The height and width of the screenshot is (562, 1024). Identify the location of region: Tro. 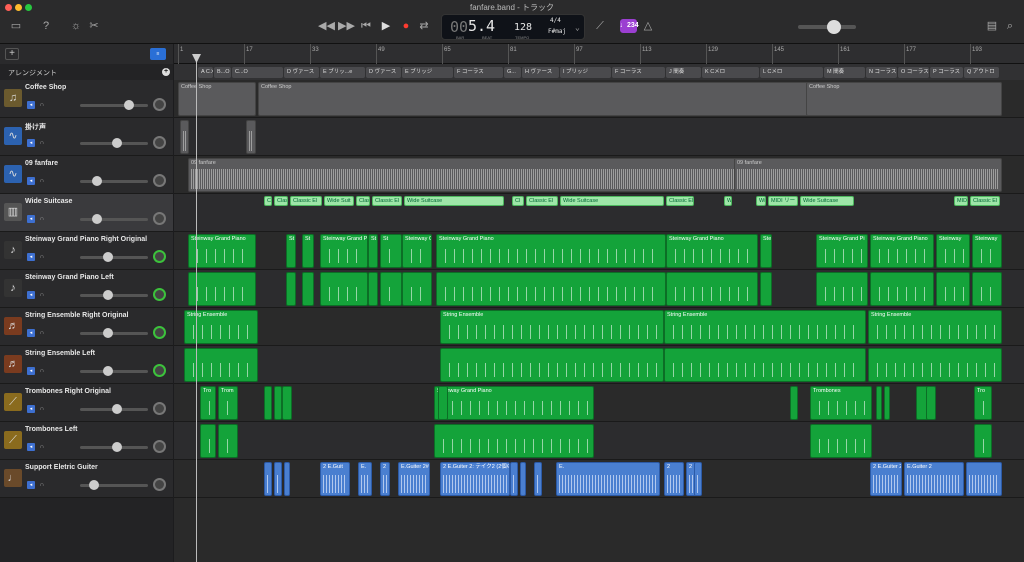
(208, 403).